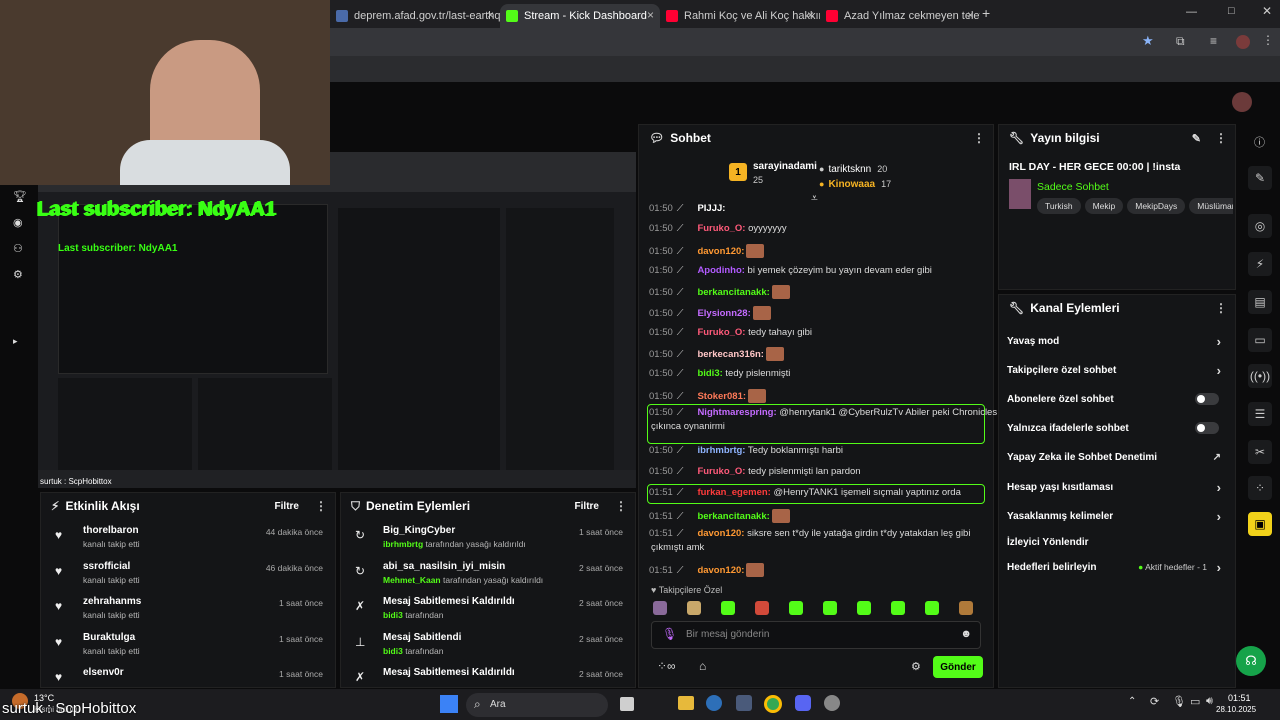 The width and height of the screenshot is (1280, 720). What do you see at coordinates (1209, 701) in the screenshot?
I see `volume-icon: 🔊︎` at bounding box center [1209, 701].